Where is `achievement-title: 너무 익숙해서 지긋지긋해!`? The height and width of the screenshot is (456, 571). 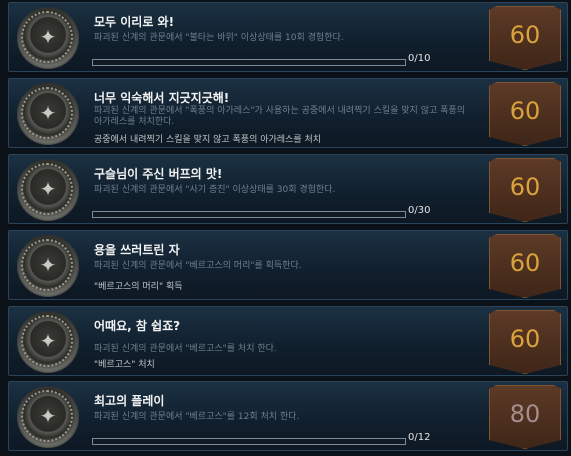
achievement-title: 너무 익숙해서 지긋지긋해! is located at coordinates (162, 98).